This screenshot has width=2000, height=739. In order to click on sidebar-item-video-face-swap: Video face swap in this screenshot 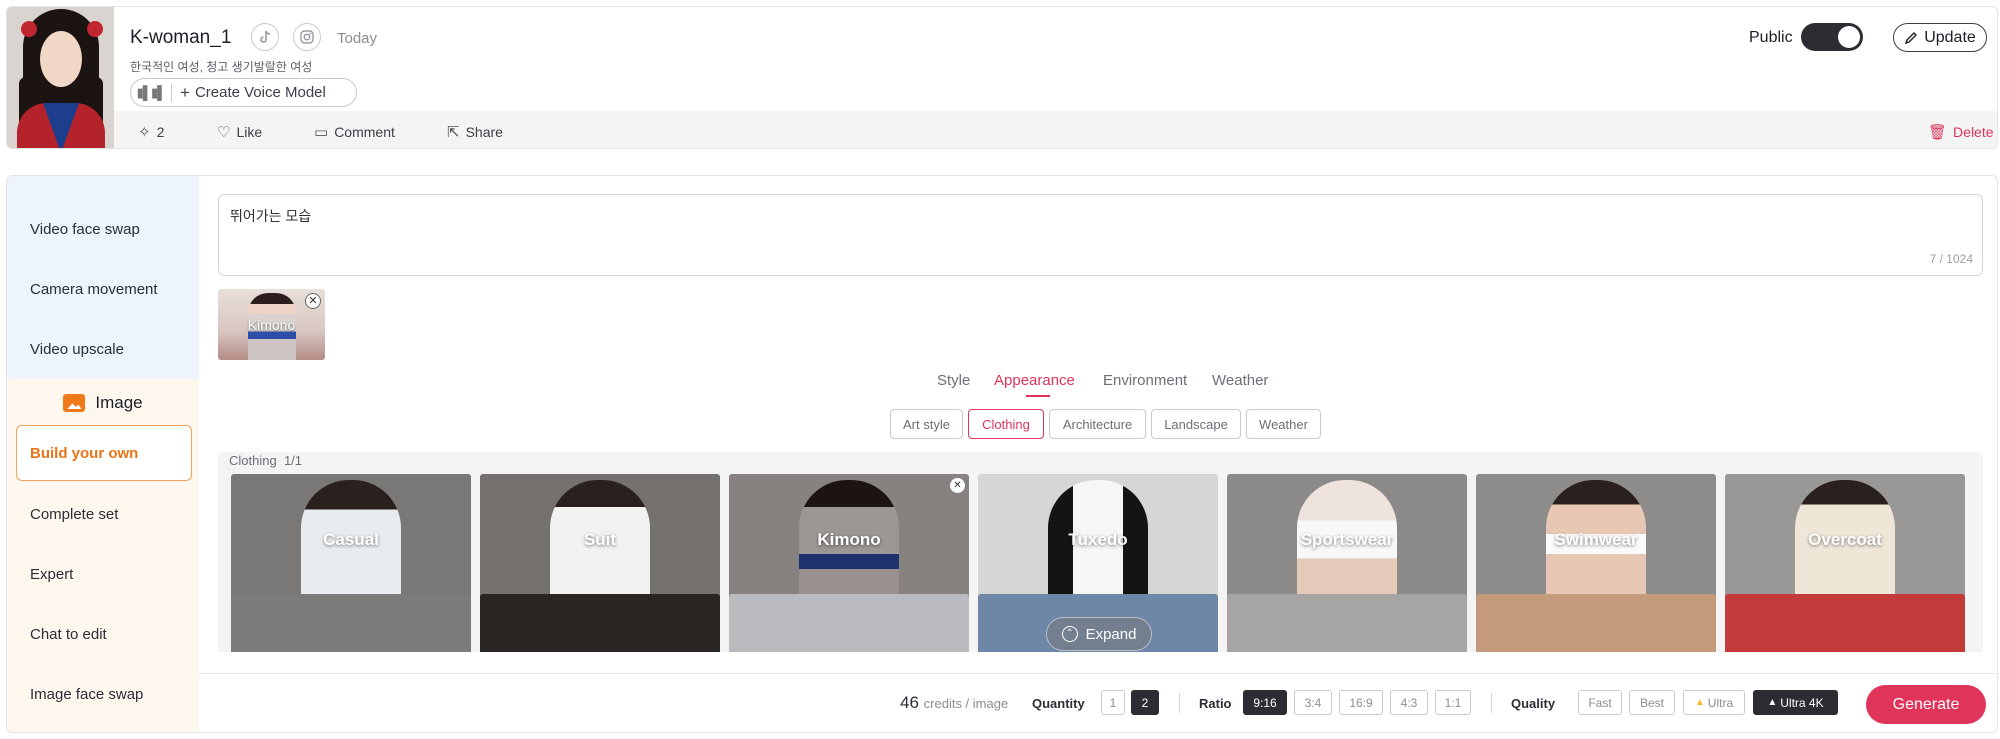, I will do `click(85, 229)`.